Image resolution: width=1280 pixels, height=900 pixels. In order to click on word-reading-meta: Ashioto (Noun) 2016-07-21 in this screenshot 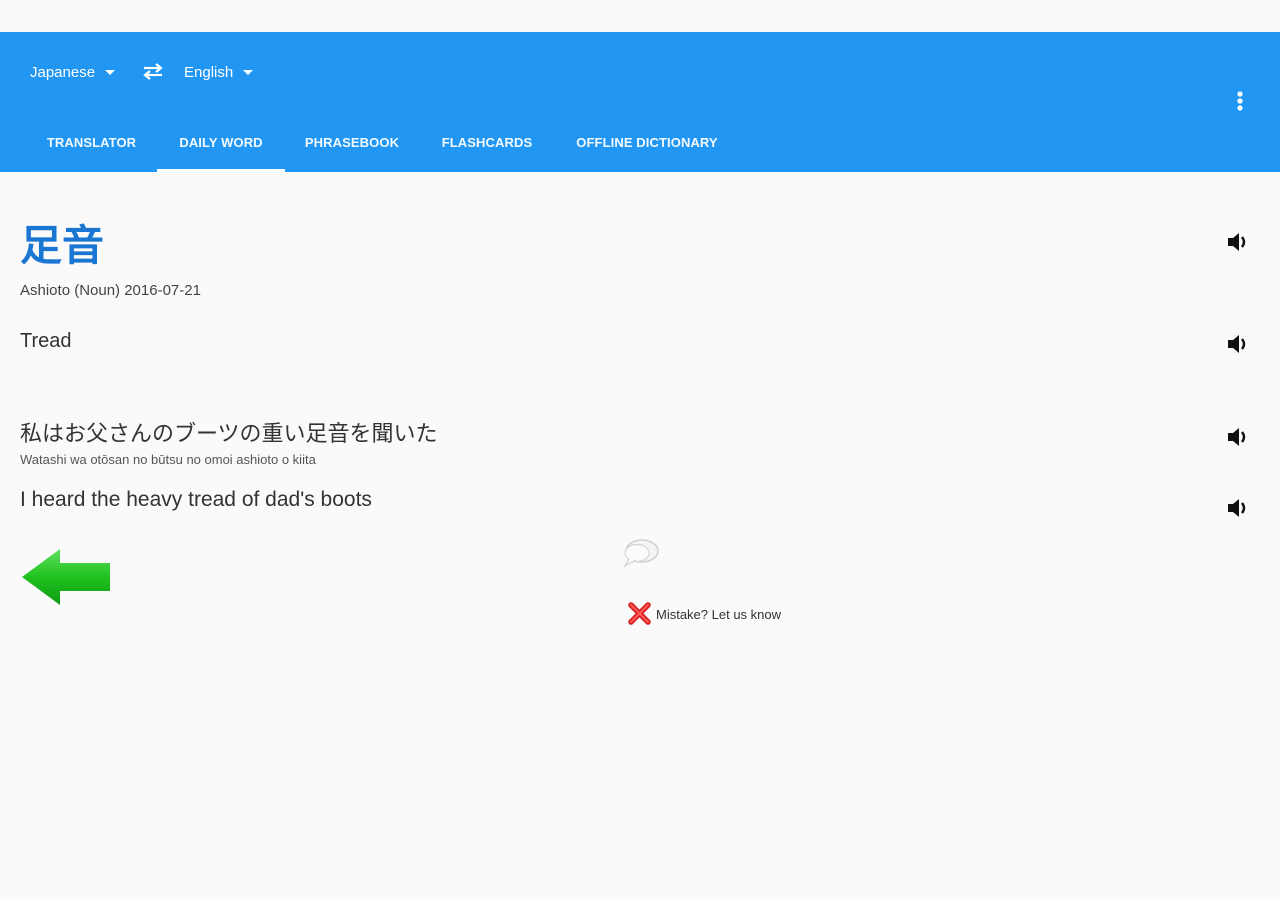, I will do `click(110, 290)`.